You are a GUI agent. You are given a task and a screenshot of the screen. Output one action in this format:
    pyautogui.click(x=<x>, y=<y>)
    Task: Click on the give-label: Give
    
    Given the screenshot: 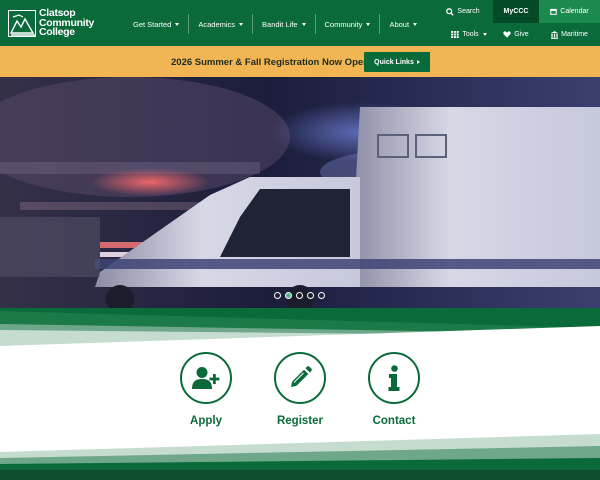 What is the action you would take?
    pyautogui.click(x=521, y=34)
    